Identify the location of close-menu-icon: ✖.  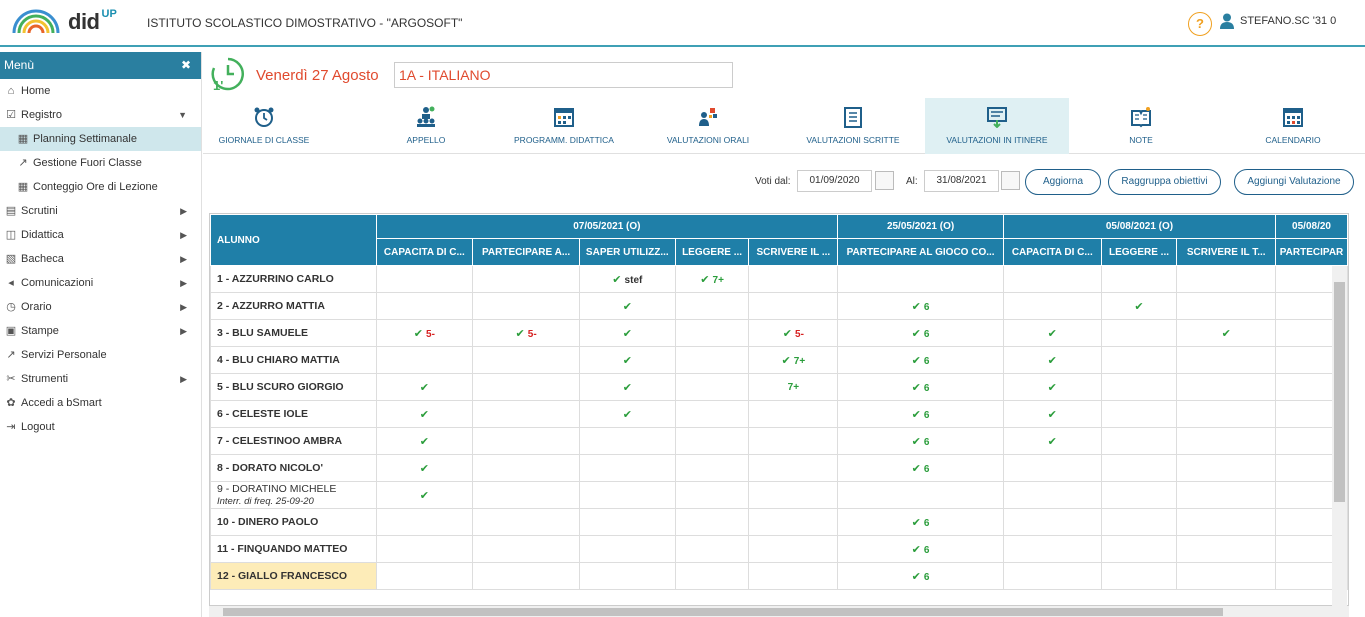
(186, 65).